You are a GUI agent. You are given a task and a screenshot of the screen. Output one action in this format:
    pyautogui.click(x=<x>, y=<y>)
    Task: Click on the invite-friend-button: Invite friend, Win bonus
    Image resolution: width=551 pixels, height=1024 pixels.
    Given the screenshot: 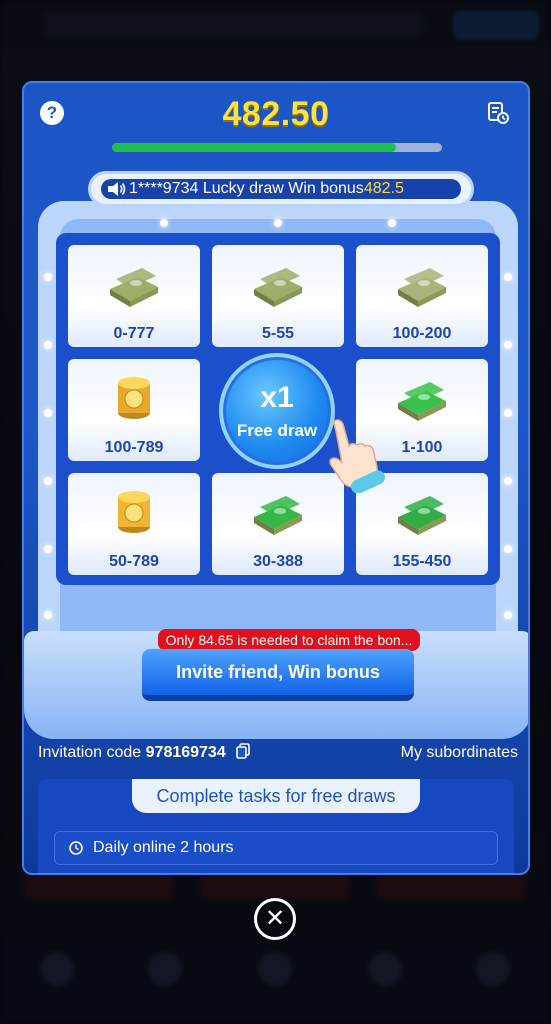 What is the action you would take?
    pyautogui.click(x=278, y=675)
    